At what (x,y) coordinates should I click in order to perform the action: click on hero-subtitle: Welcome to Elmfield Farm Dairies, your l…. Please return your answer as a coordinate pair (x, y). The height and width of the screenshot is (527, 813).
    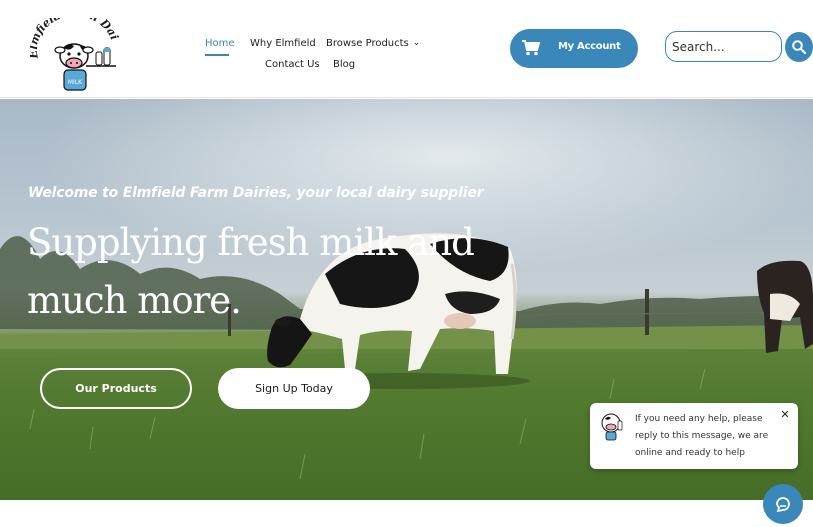
    Looking at the image, I should click on (256, 193).